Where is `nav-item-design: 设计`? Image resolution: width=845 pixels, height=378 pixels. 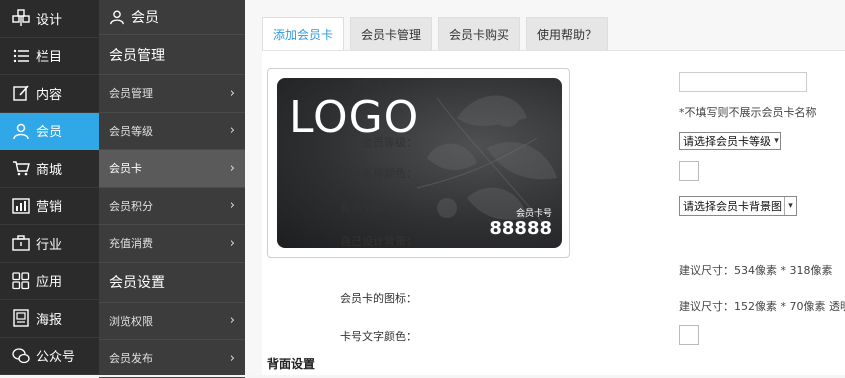 nav-item-design: 设计 is located at coordinates (49, 19).